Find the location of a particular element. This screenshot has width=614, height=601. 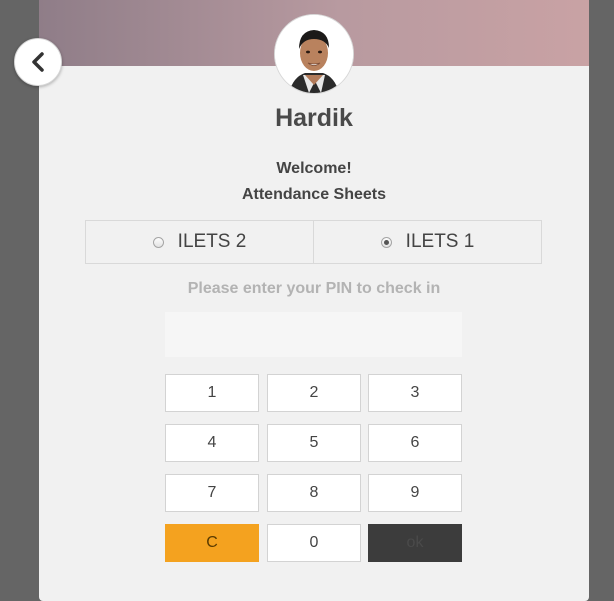

user-name: Hardik is located at coordinates (314, 118).